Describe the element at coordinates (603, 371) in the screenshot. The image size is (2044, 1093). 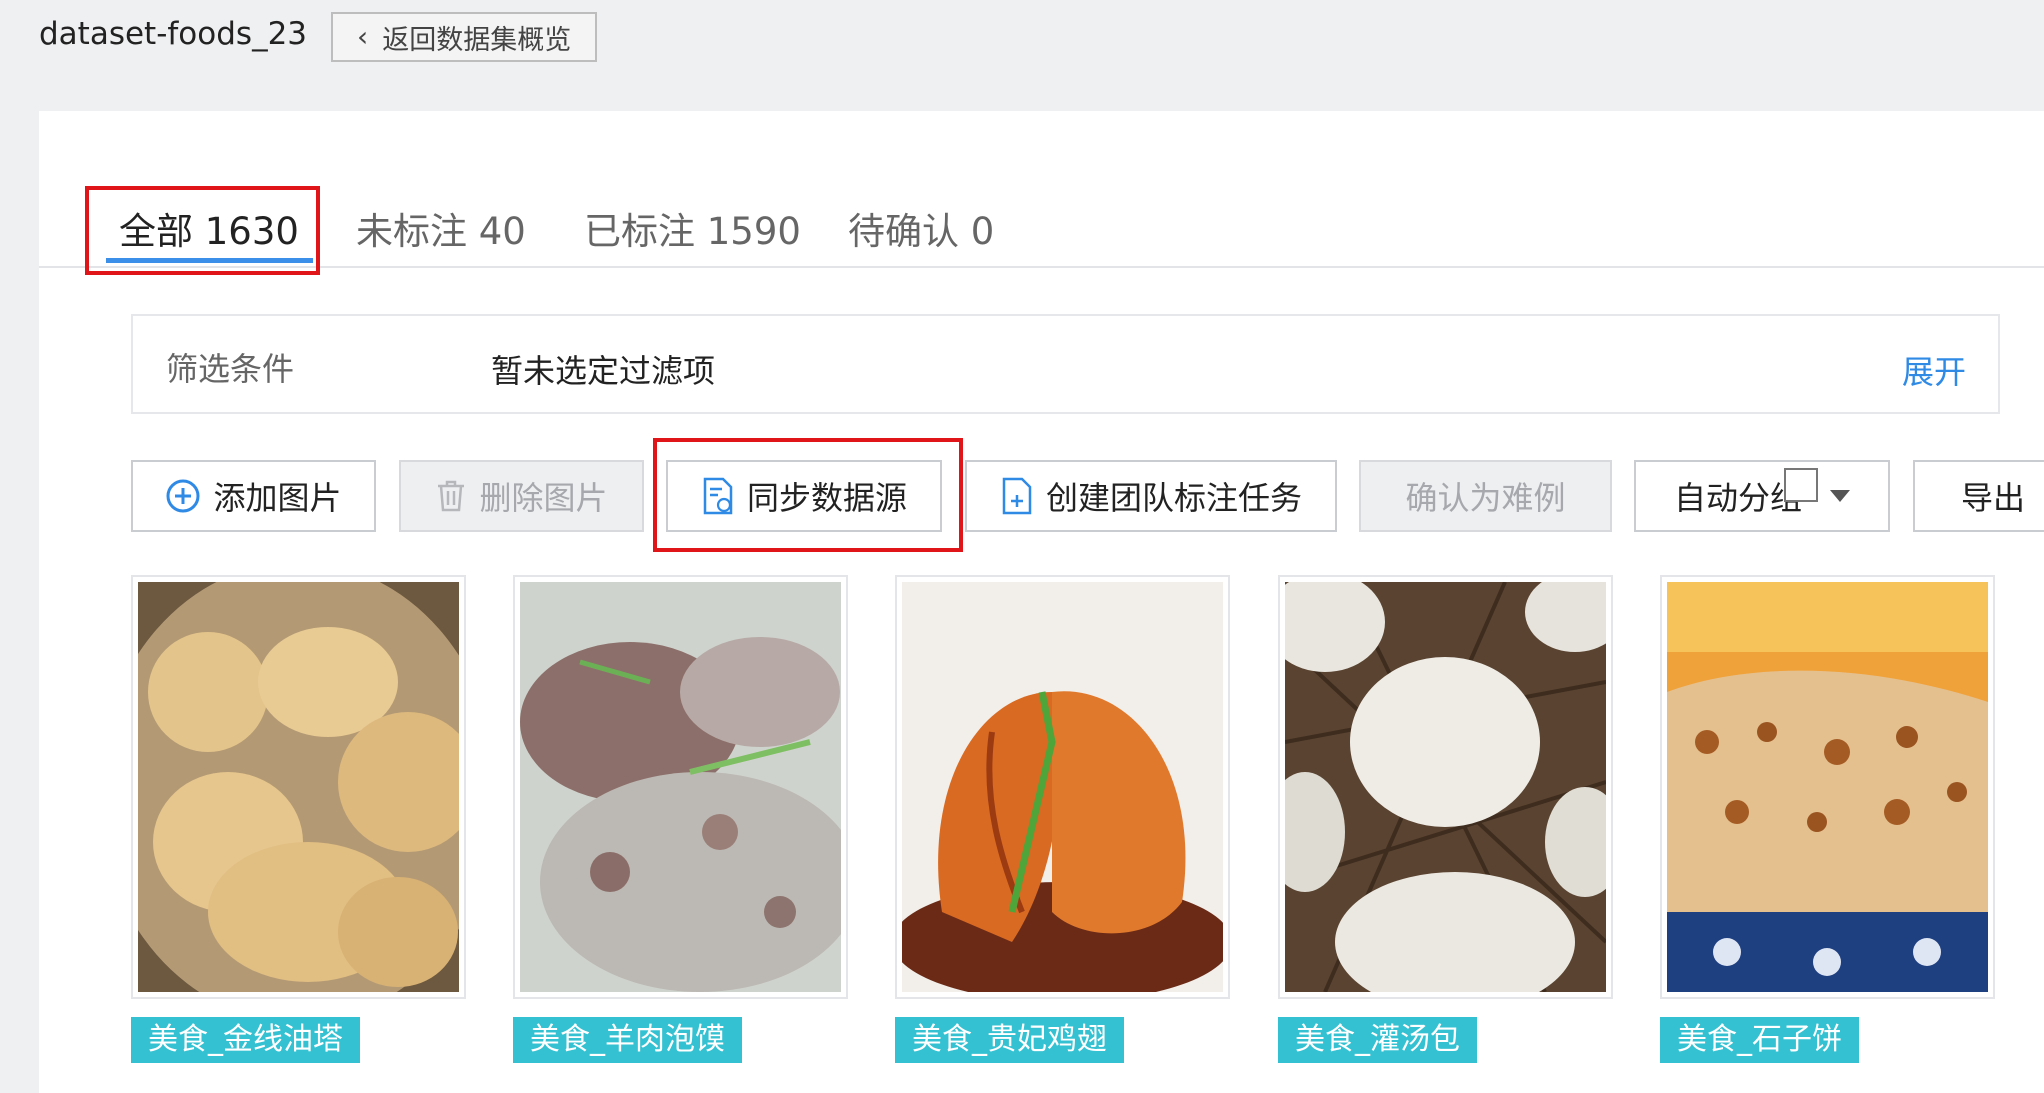
I see `filter-value: 暂未选定过滤项` at that location.